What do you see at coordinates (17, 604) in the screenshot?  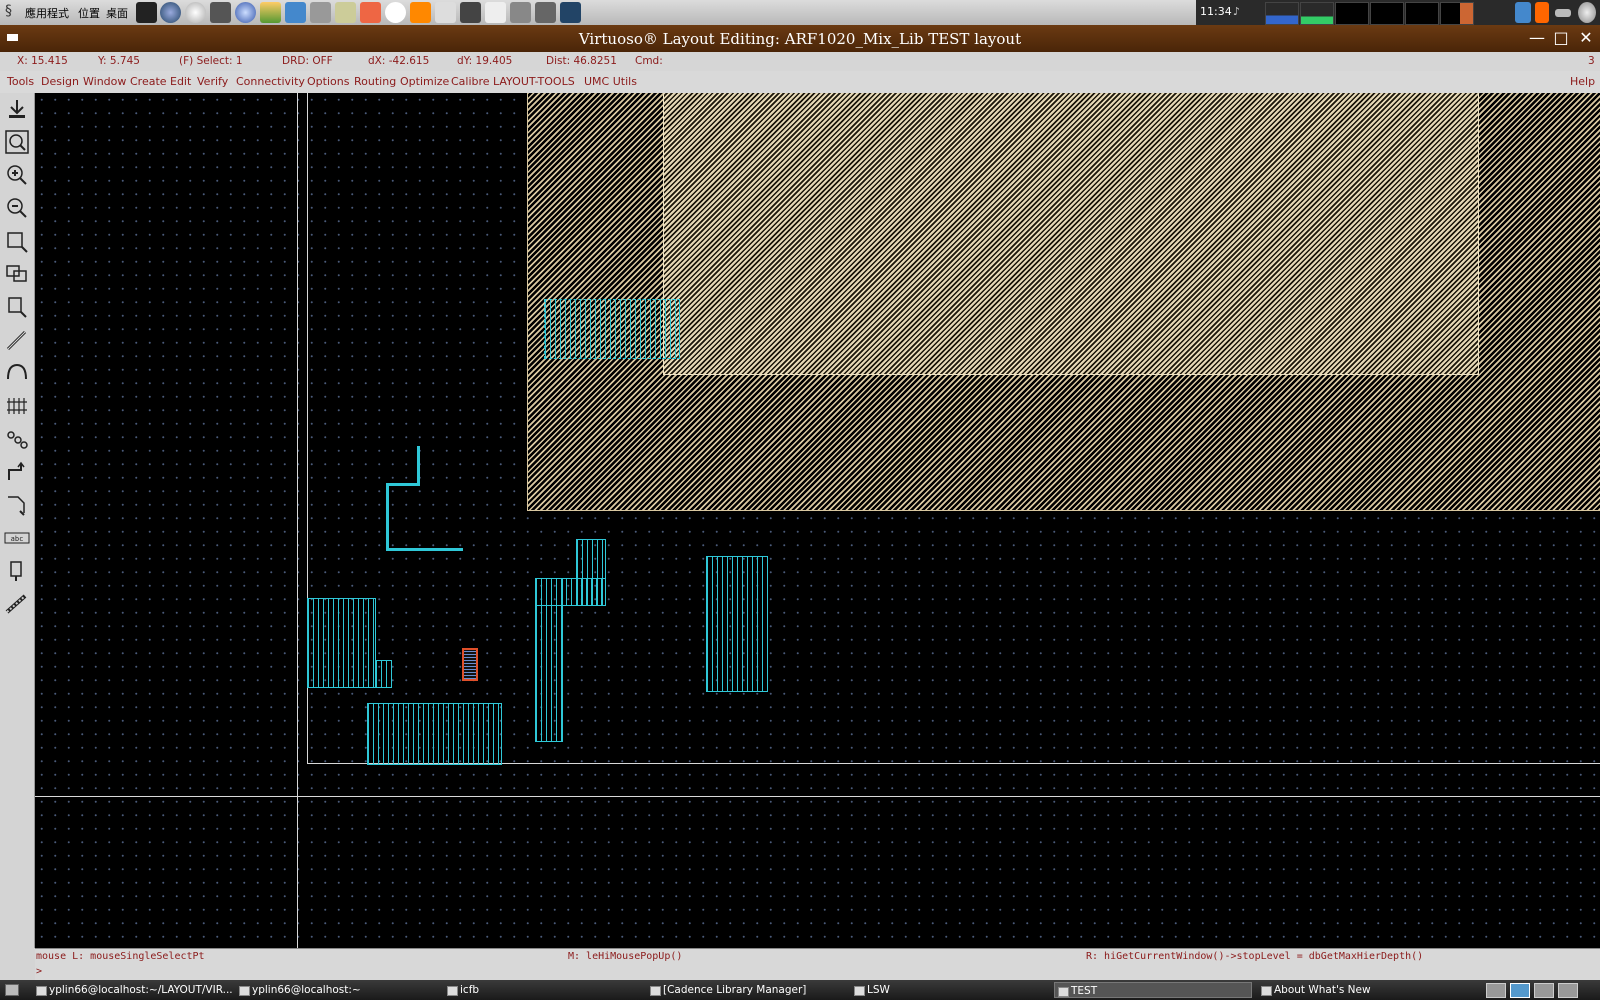 I see `ruler-icon` at bounding box center [17, 604].